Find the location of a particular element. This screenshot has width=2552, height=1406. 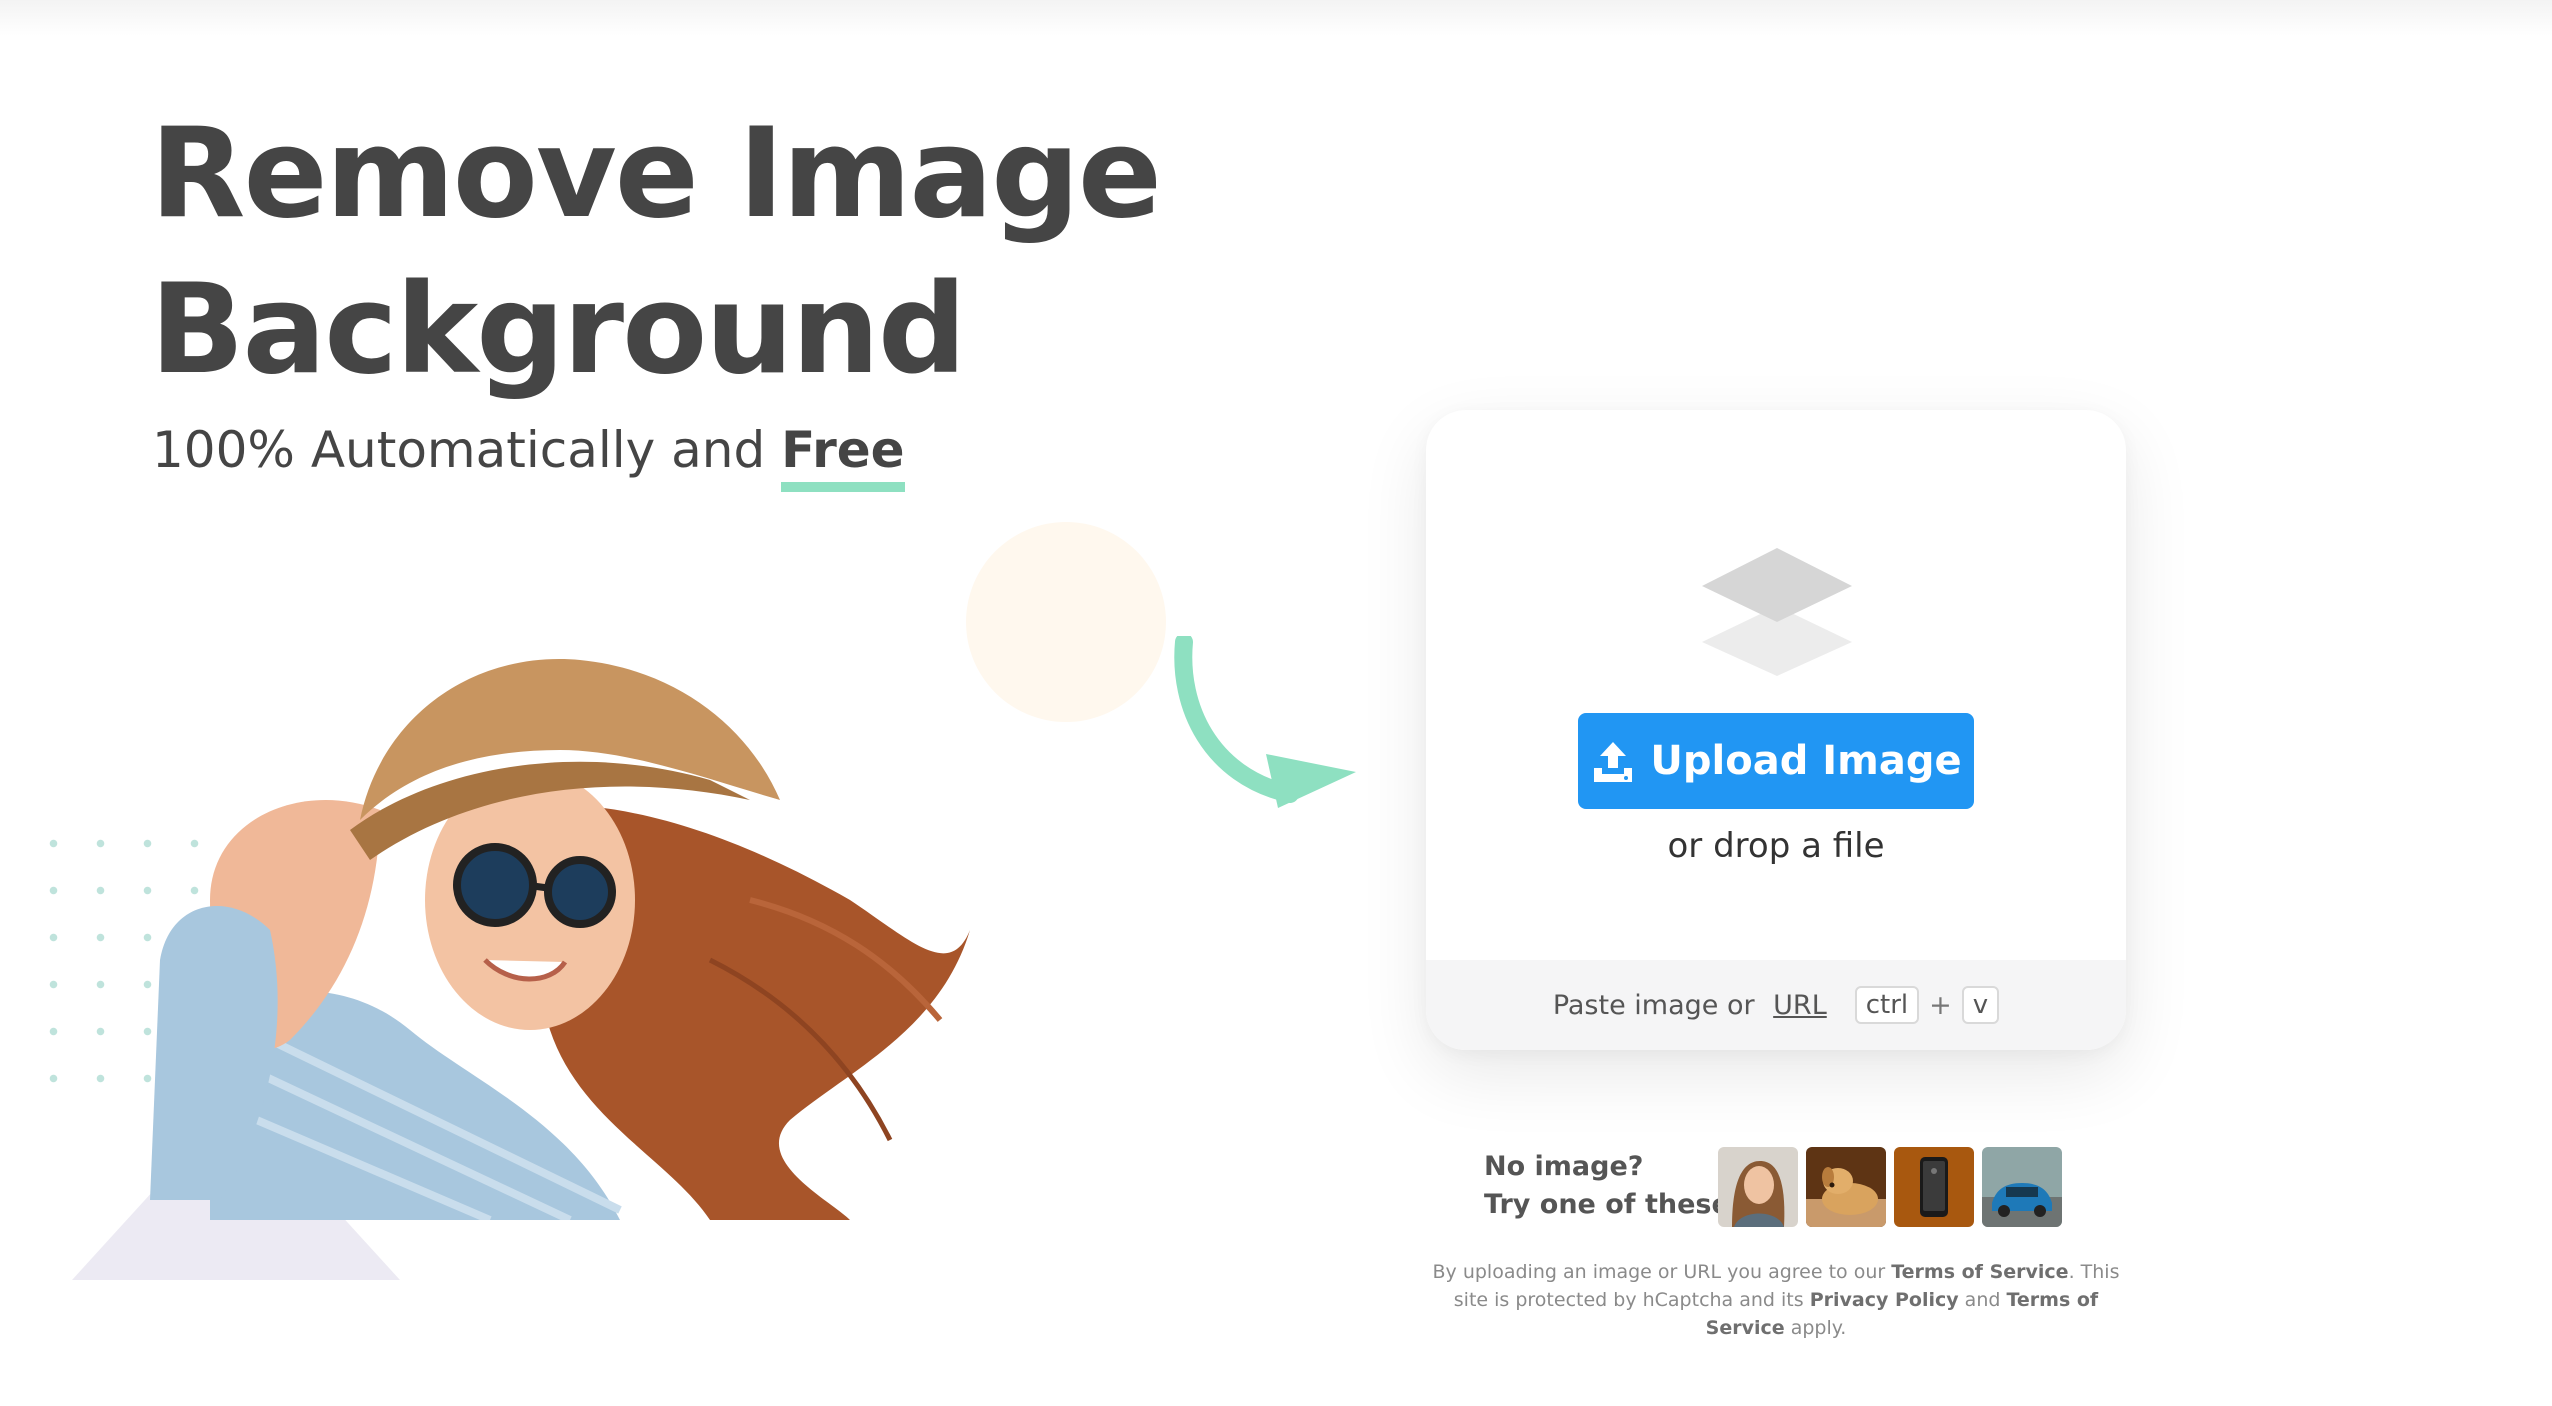

paste-url-link: URL is located at coordinates (1800, 1005).